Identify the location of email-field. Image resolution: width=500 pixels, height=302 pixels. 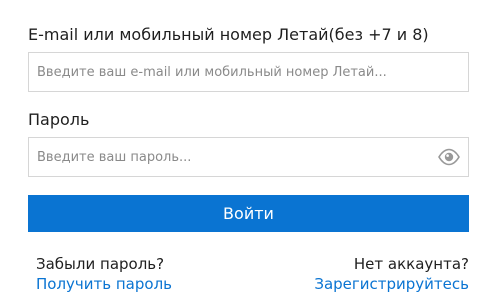
(248, 72).